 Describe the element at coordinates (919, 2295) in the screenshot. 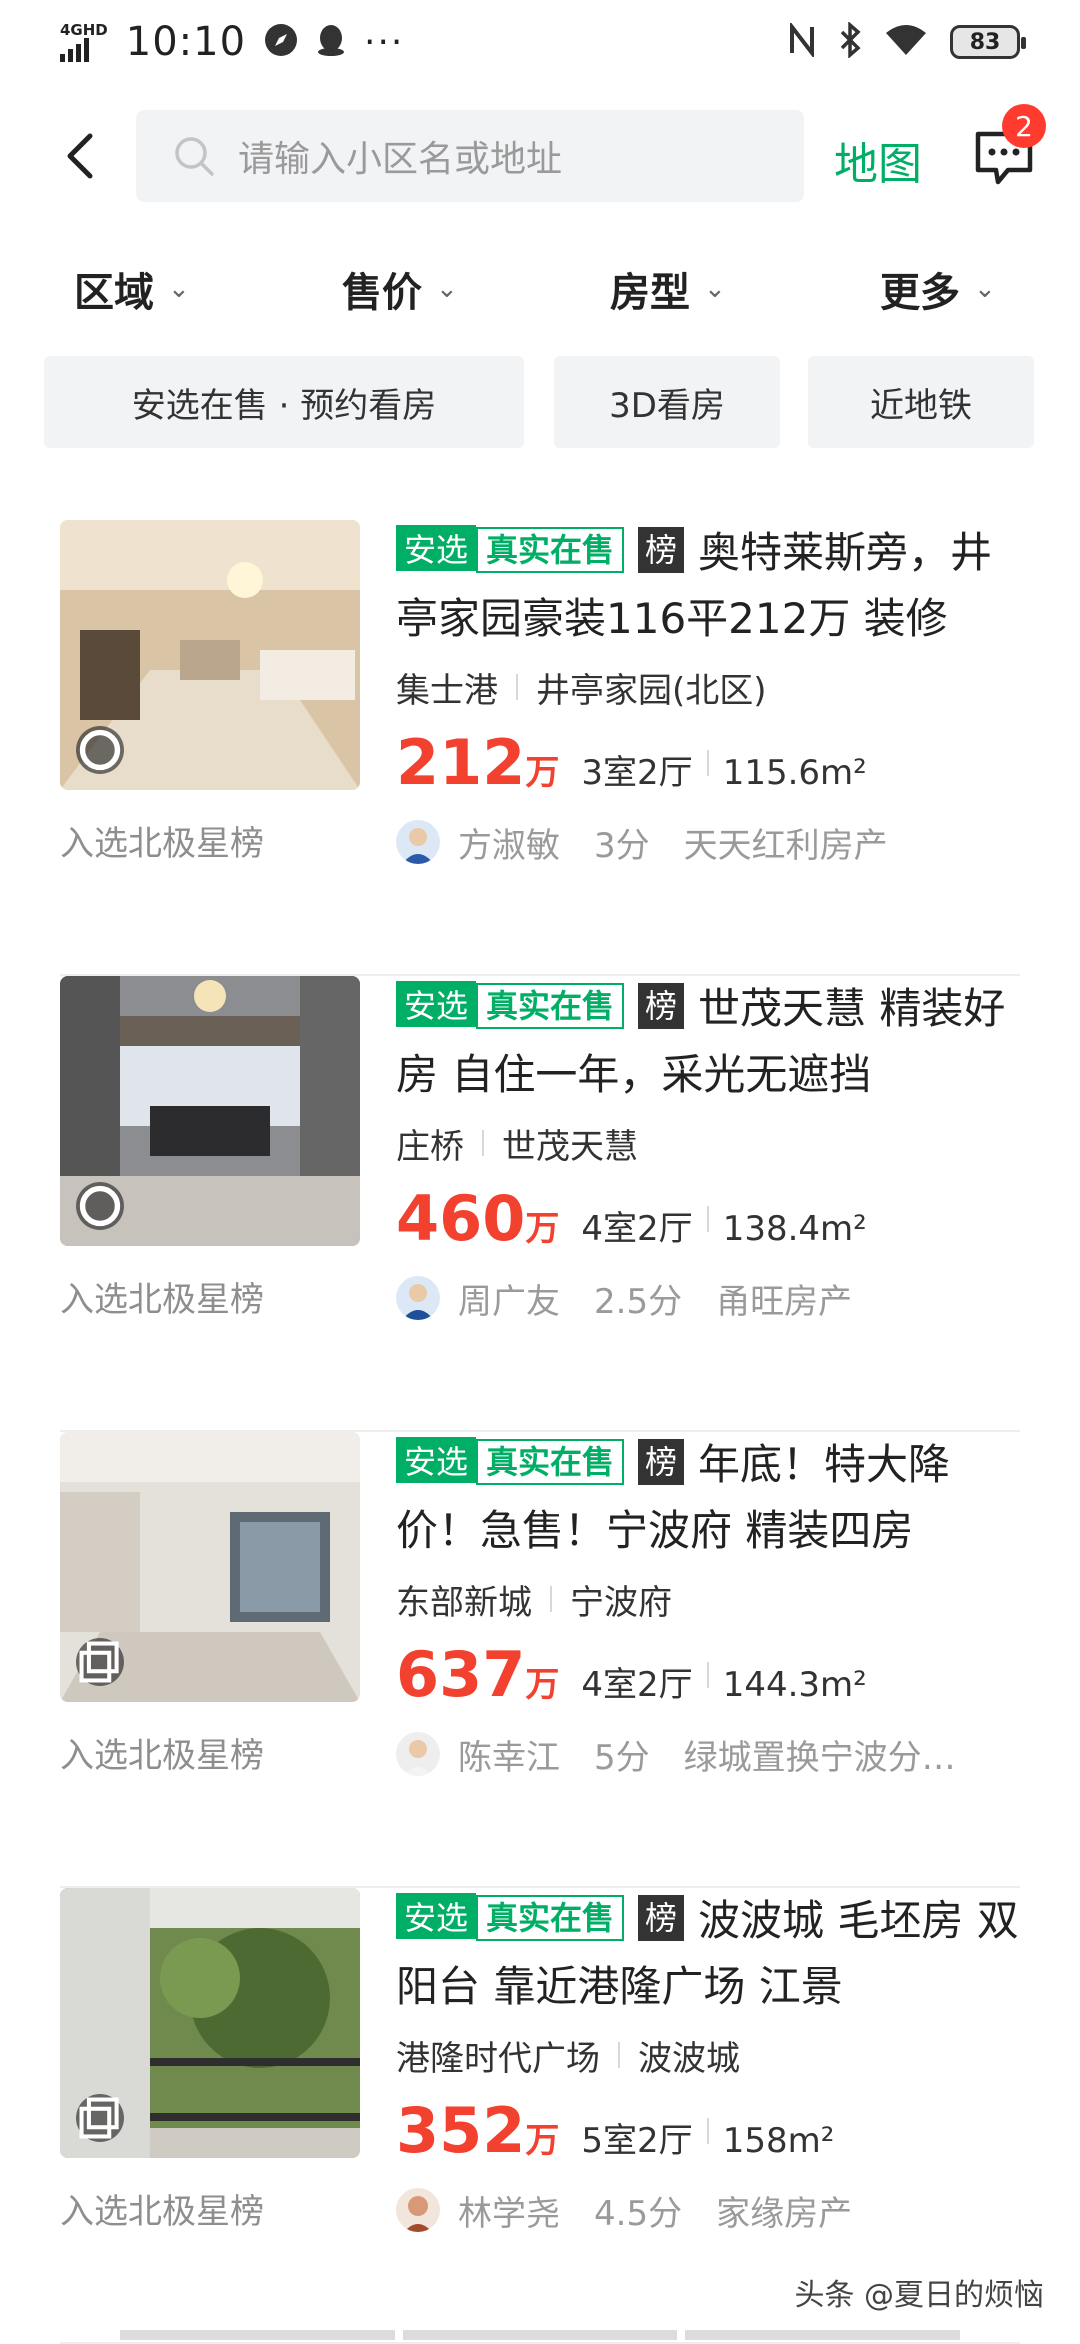

I see `watermark: 头条 @夏日的烦恼` at that location.